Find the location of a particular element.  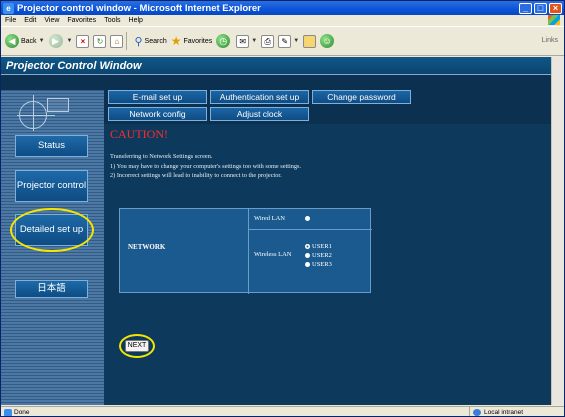

close-button: × is located at coordinates (555, 8).